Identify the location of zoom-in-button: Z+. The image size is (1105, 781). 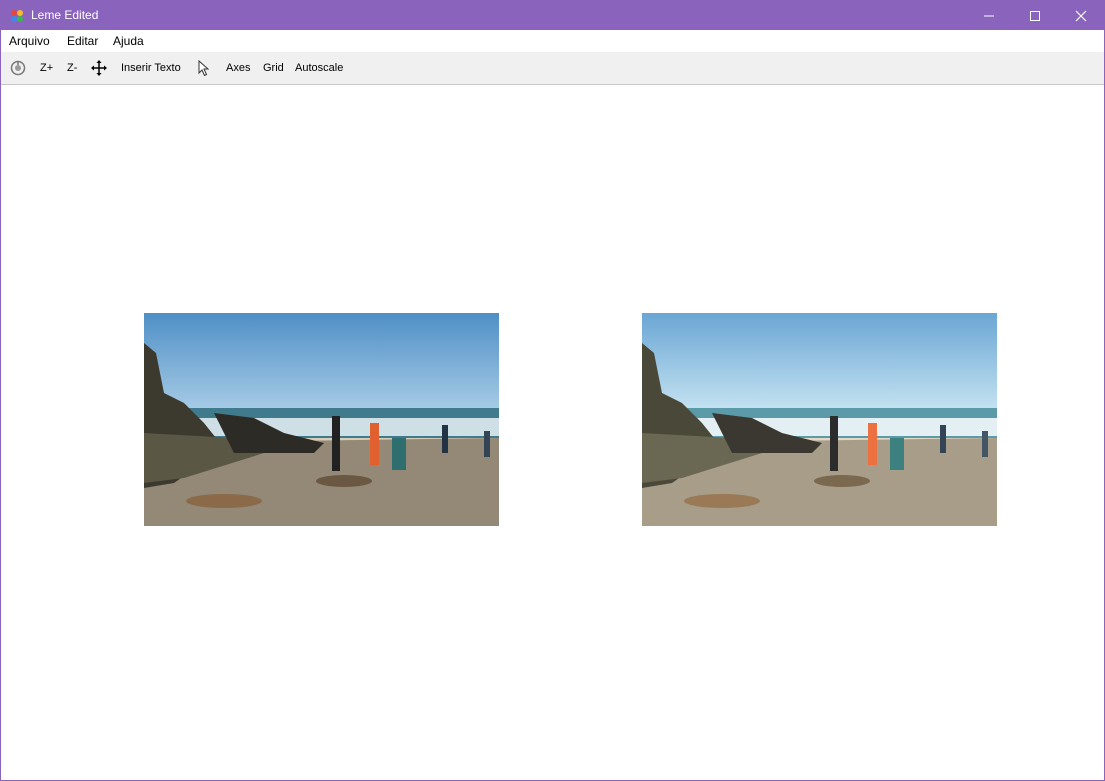
(46, 68).